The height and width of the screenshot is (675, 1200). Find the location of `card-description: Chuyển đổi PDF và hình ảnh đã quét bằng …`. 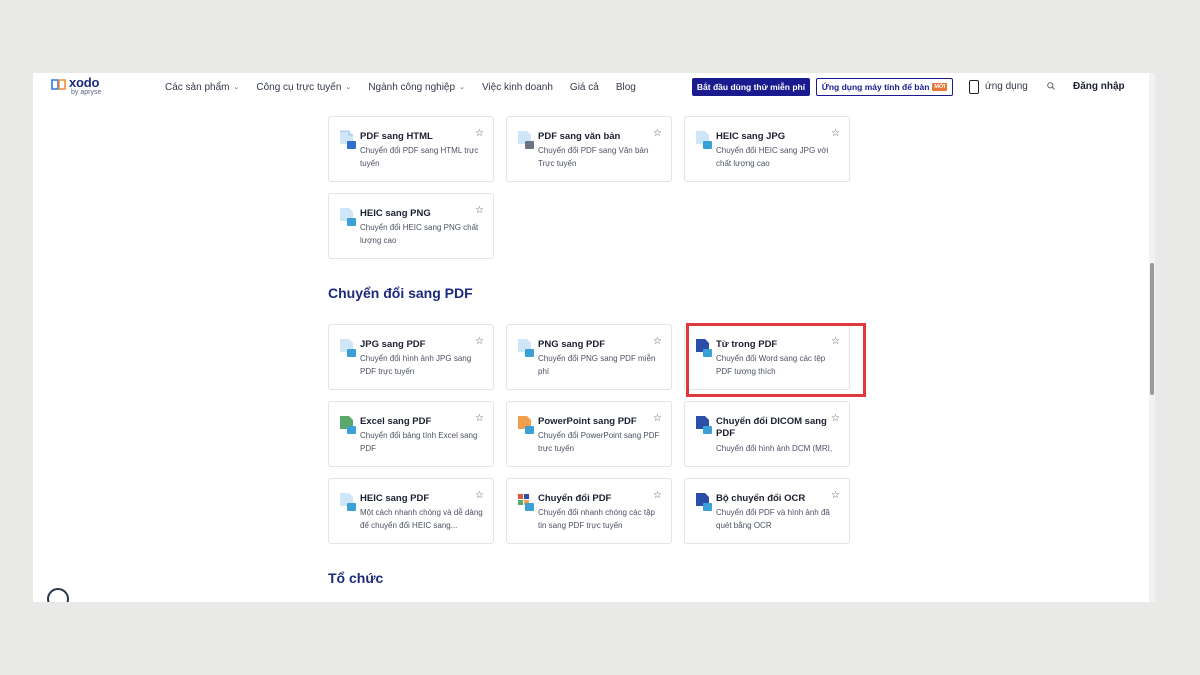

card-description: Chuyển đổi PDF và hình ảnh đã quét bằng … is located at coordinates (773, 519).